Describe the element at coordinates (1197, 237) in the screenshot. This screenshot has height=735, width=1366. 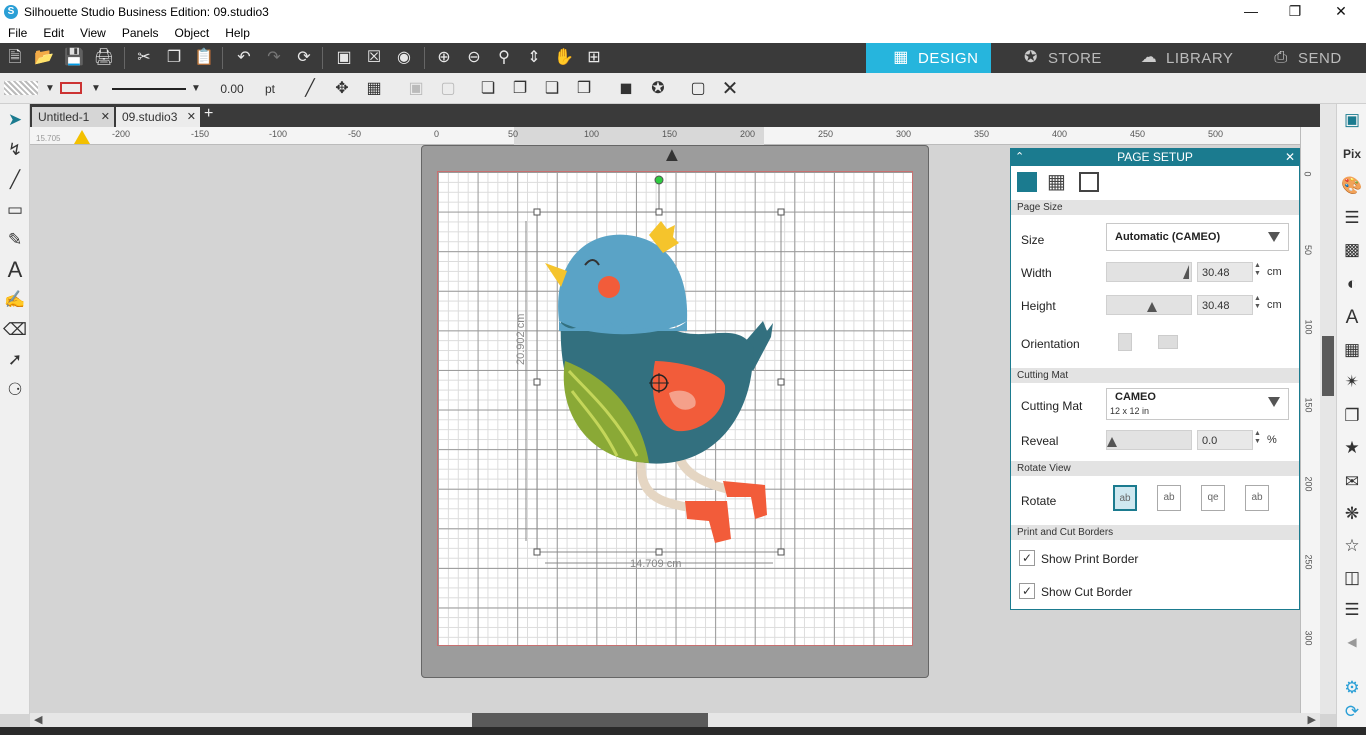
I see `size-dropdown: Automatic (CAMEO)` at that location.